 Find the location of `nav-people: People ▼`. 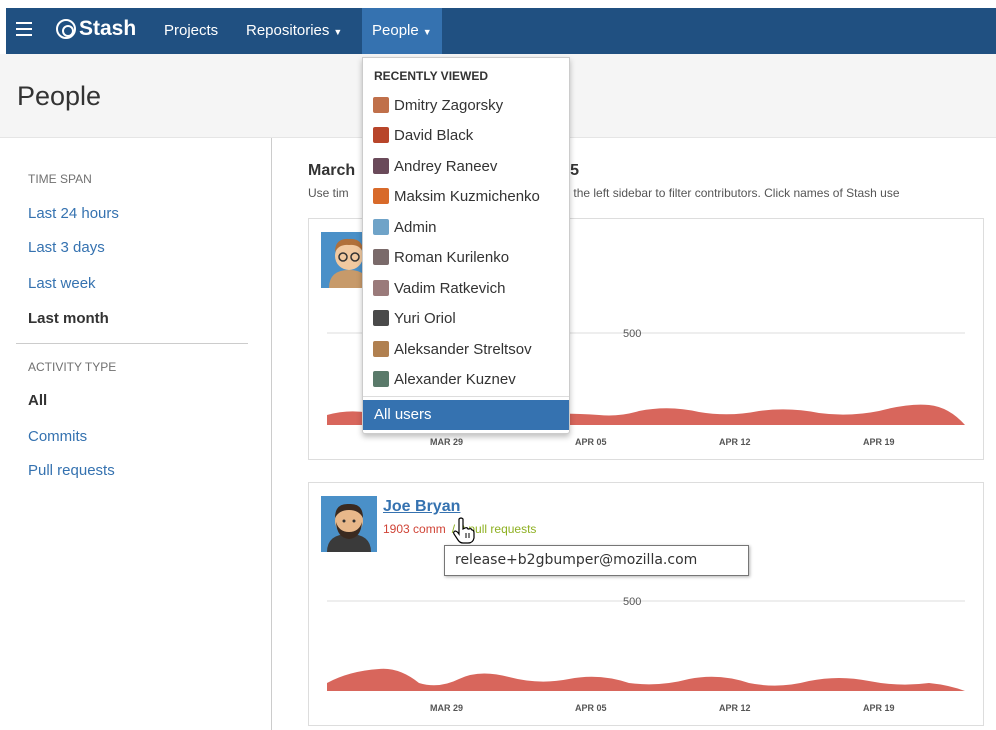

nav-people: People ▼ is located at coordinates (402, 31).